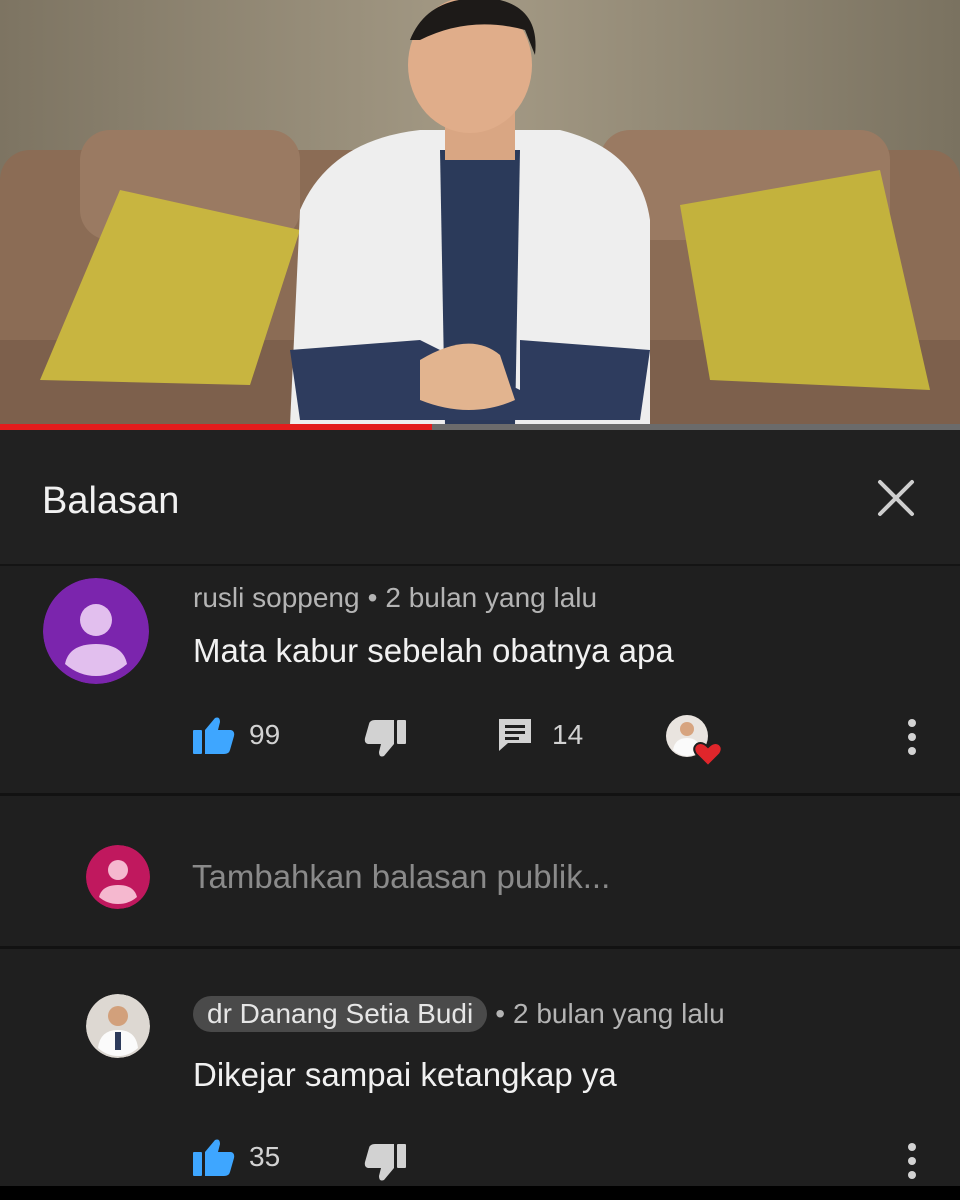  Describe the element at coordinates (111, 501) in the screenshot. I see `panel-title: Balasan` at that location.